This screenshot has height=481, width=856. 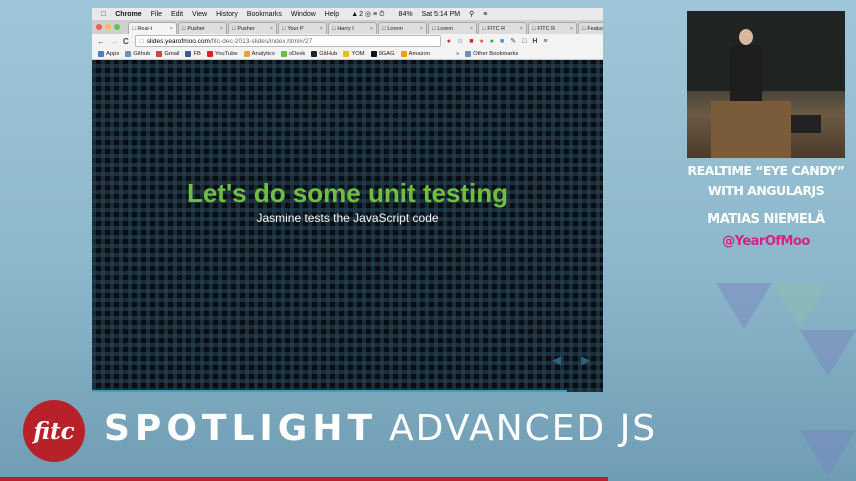 I want to click on back-button: ←, so click(x=101, y=41).